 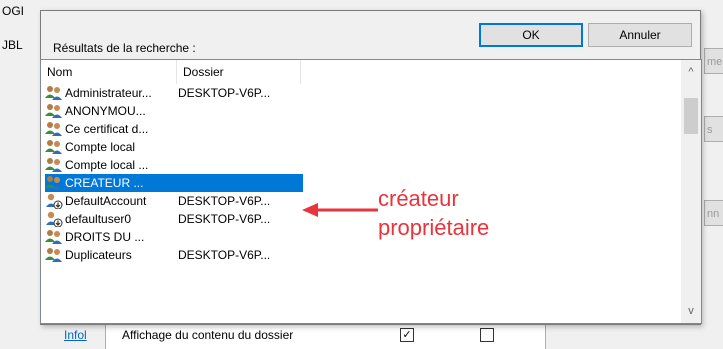 What do you see at coordinates (691, 311) in the screenshot?
I see `scroll-down-icon: v` at bounding box center [691, 311].